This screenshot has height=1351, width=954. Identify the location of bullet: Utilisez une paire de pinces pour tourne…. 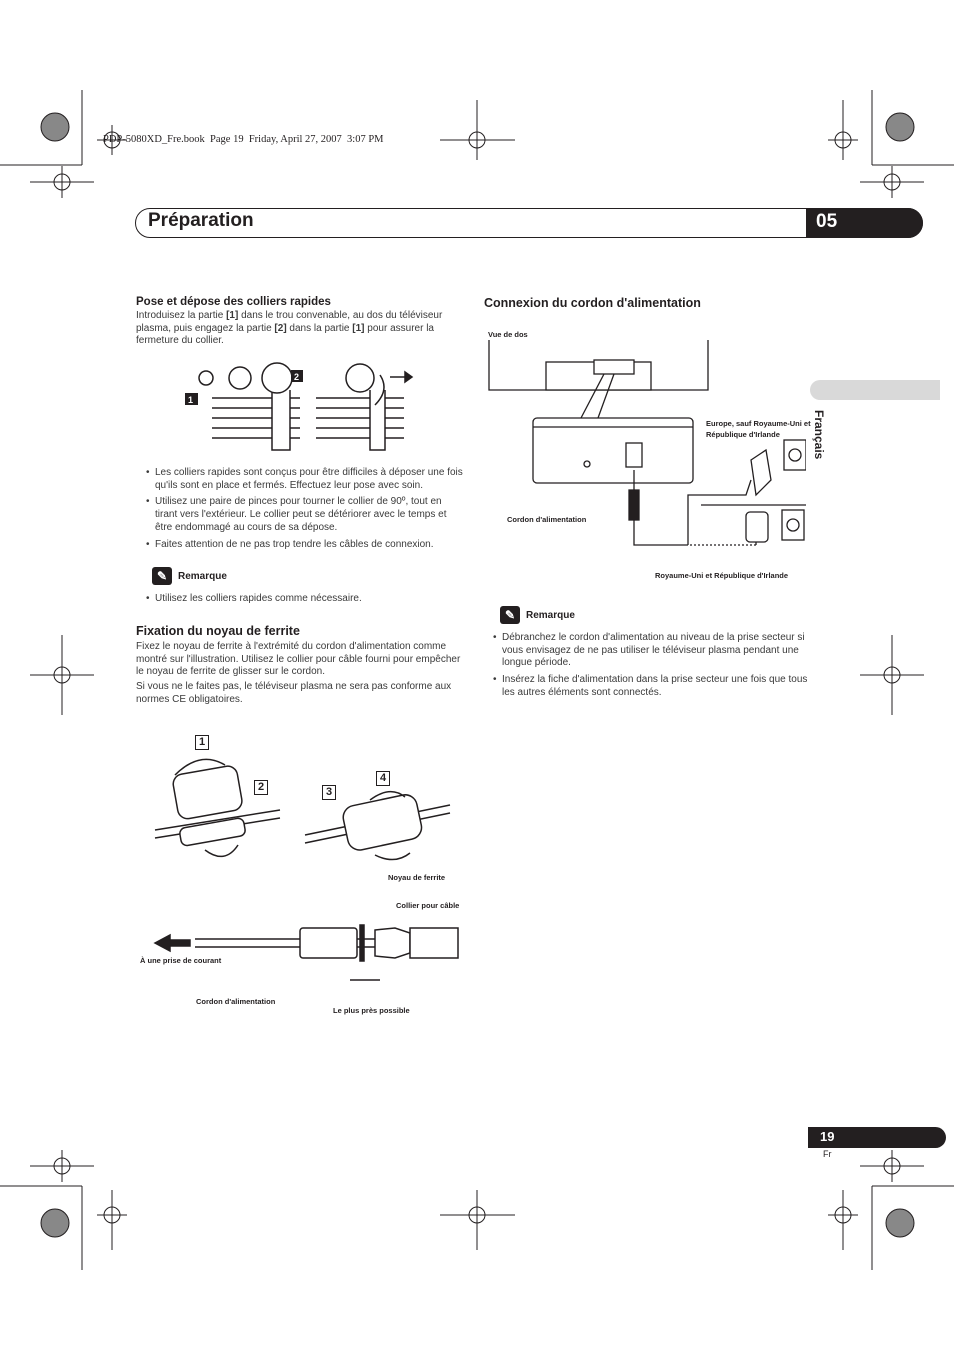
(304, 515).